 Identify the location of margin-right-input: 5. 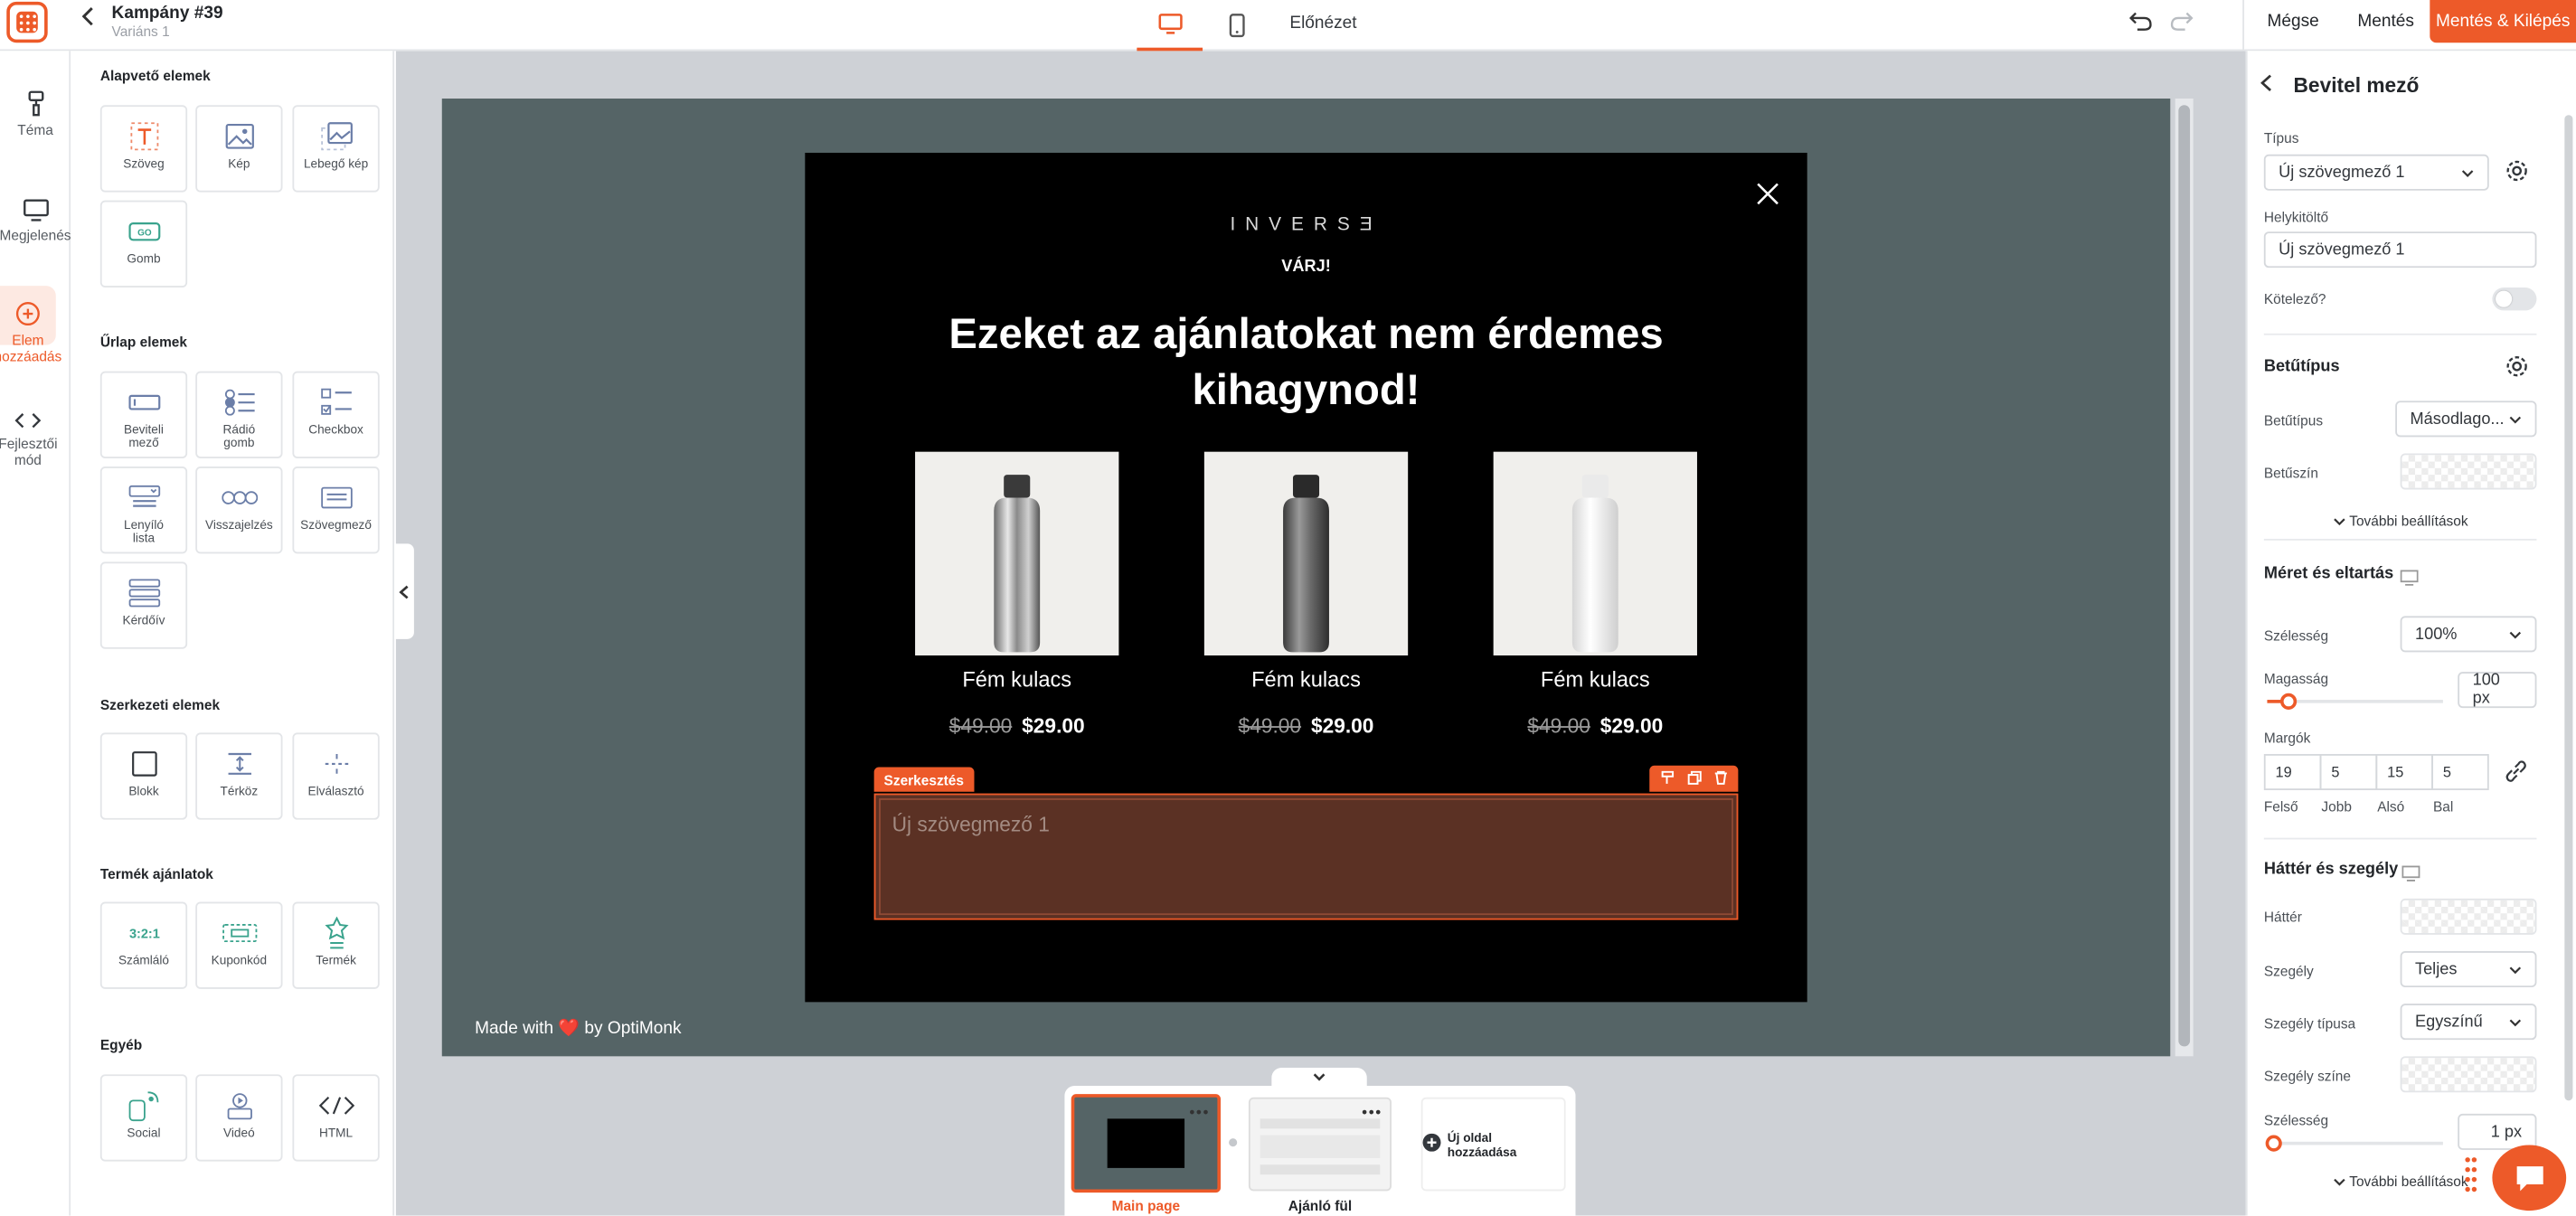
(2348, 772).